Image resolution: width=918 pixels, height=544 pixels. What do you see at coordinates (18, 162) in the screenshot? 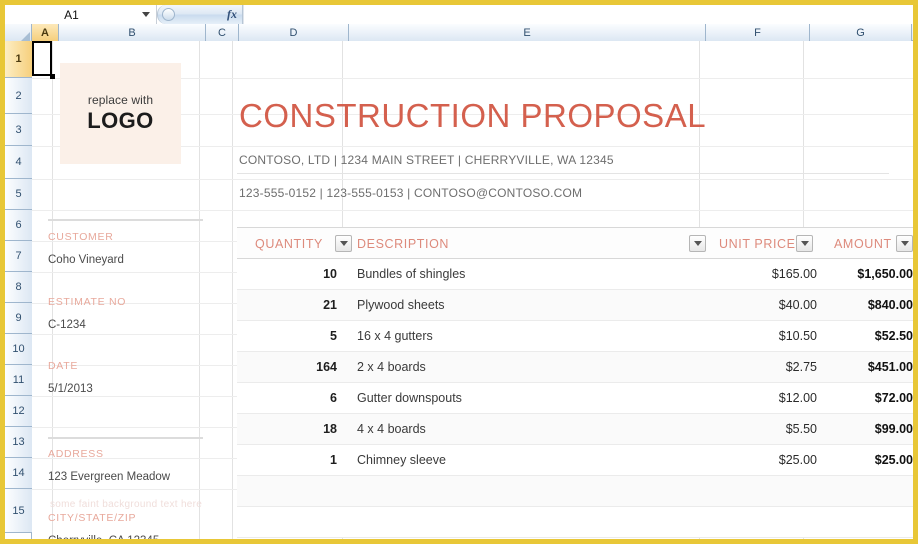
I see `row-header-4: 4` at bounding box center [18, 162].